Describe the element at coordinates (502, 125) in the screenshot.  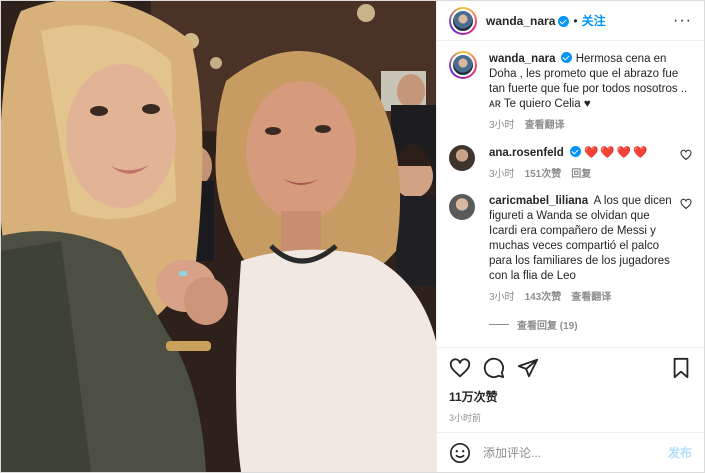
I see `caption-time: 3小时` at that location.